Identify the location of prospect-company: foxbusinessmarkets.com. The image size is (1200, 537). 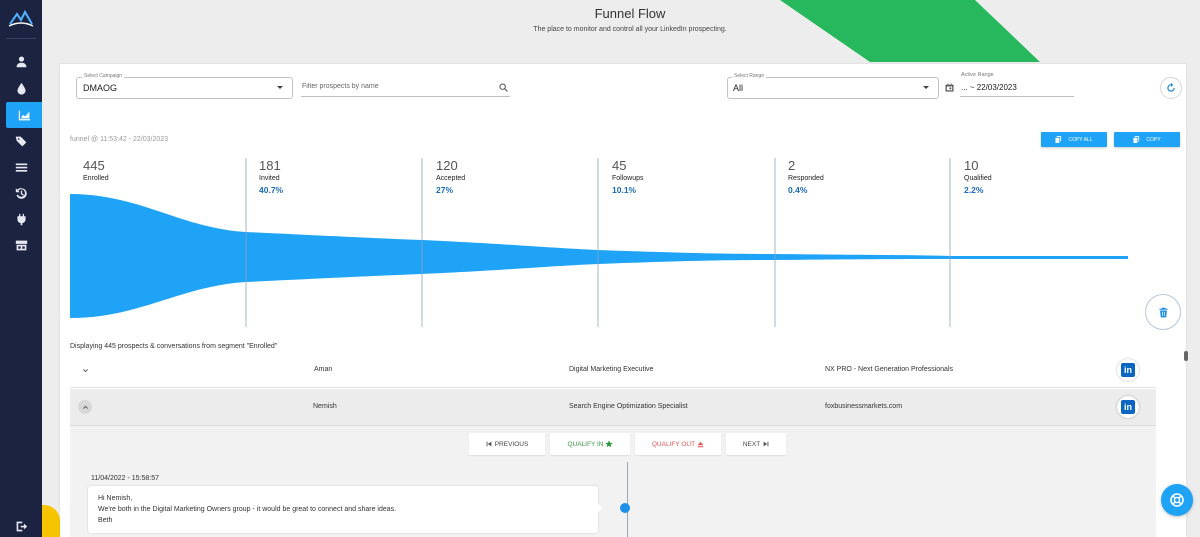
(864, 406).